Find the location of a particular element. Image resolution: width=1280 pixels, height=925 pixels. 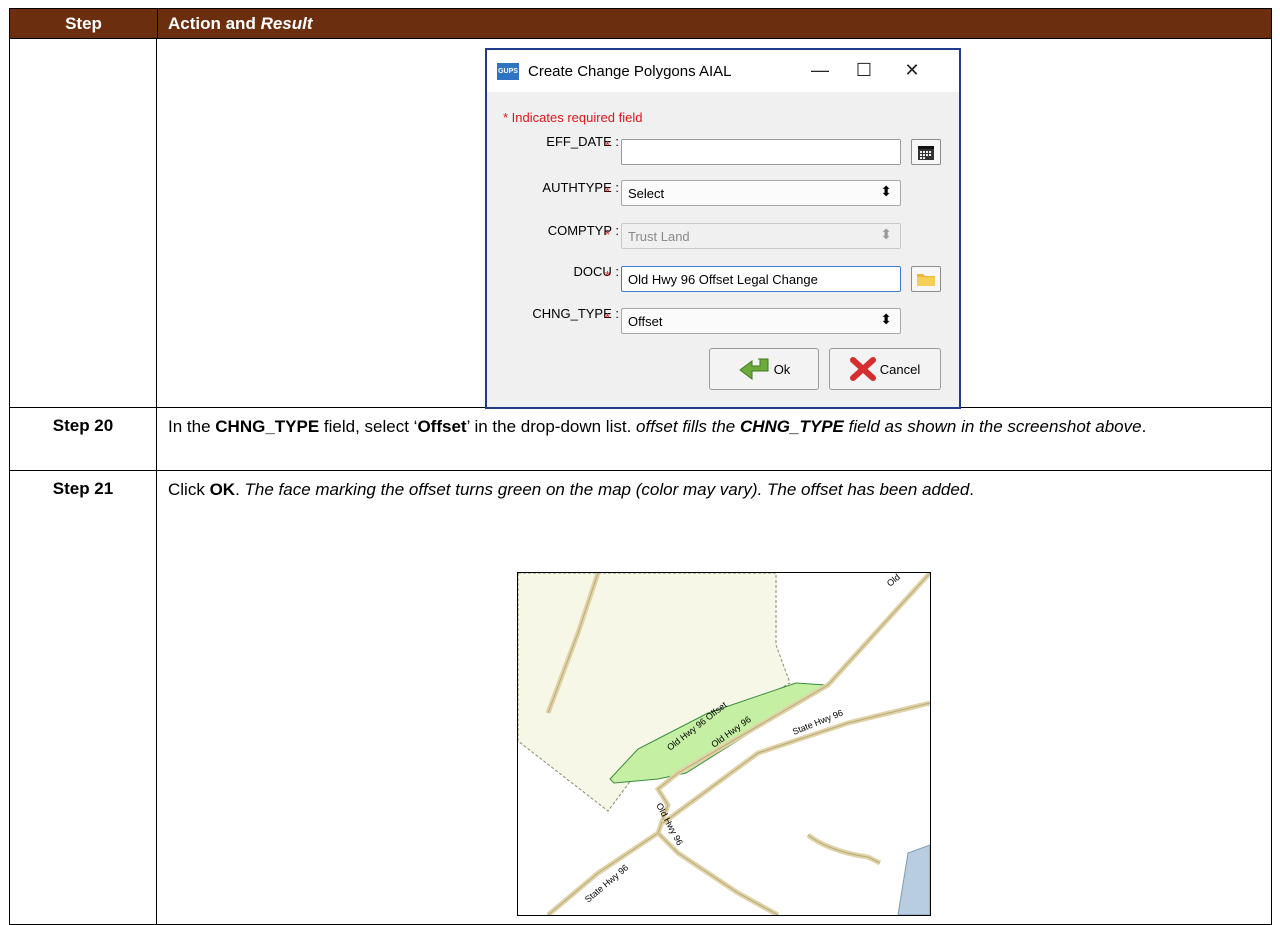

folder-icon is located at coordinates (926, 280).